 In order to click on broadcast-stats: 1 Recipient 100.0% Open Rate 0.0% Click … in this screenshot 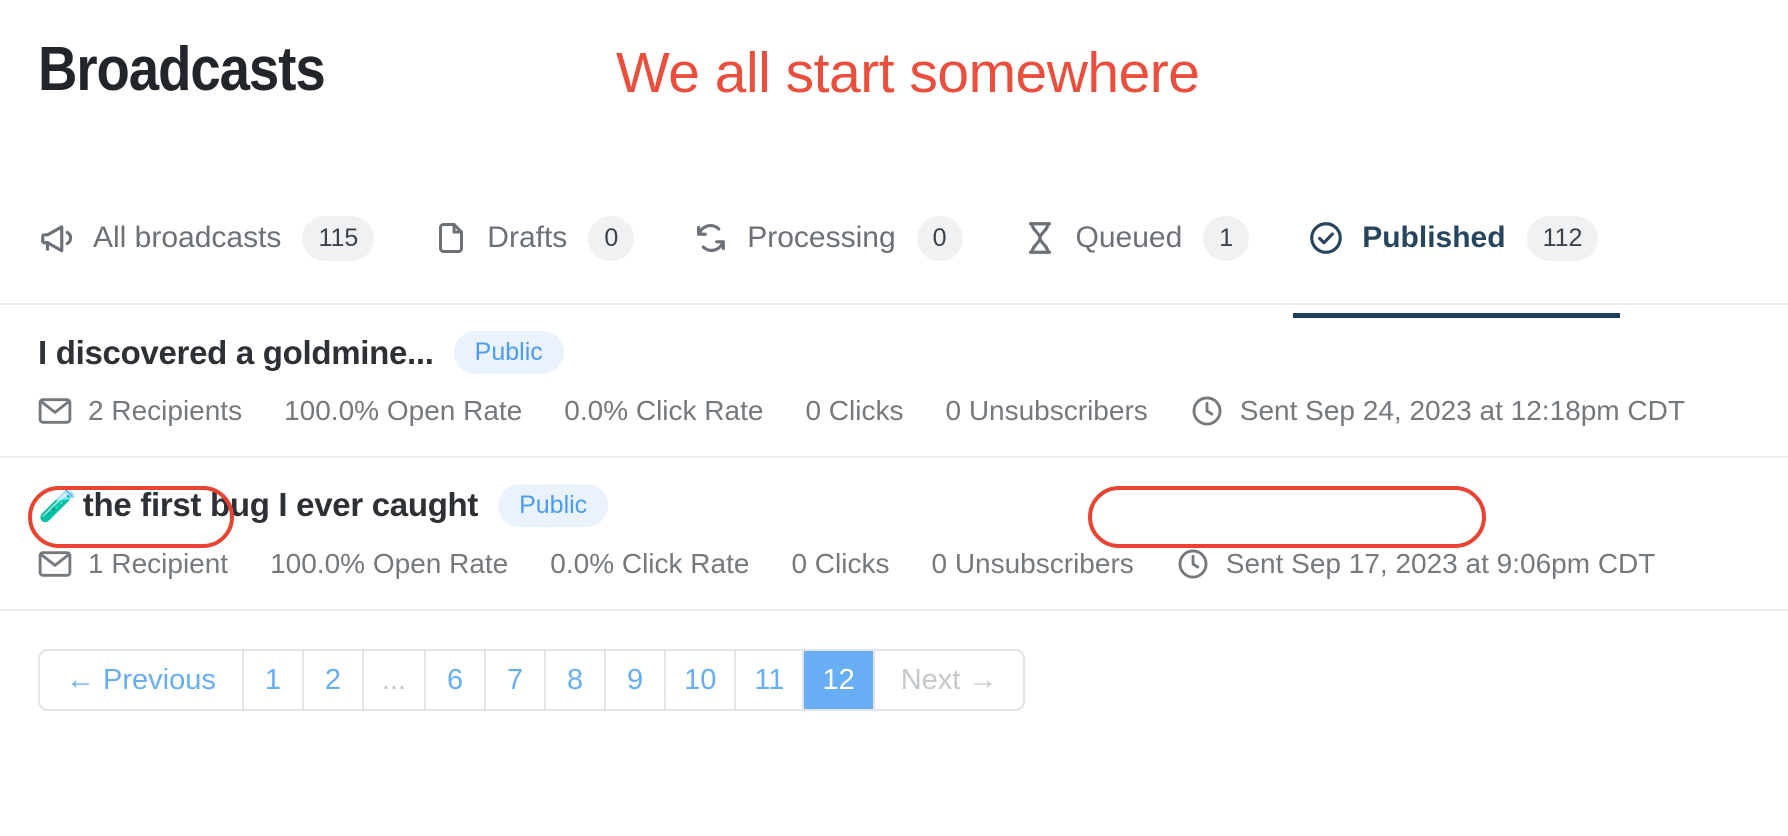, I will do `click(894, 564)`.